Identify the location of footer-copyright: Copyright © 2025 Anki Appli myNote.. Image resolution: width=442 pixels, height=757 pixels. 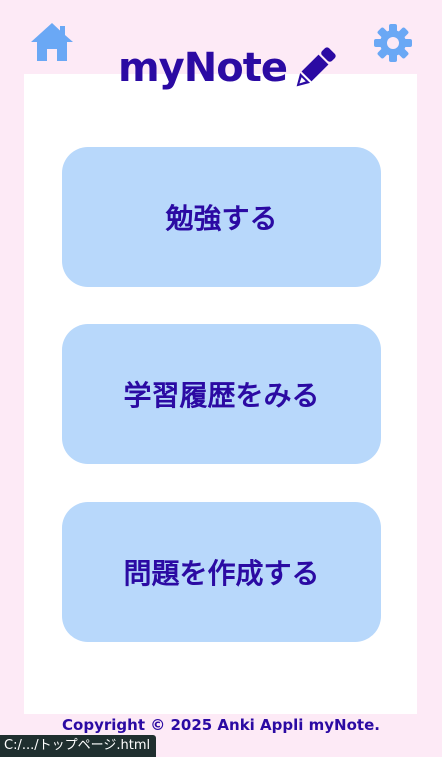
(221, 725).